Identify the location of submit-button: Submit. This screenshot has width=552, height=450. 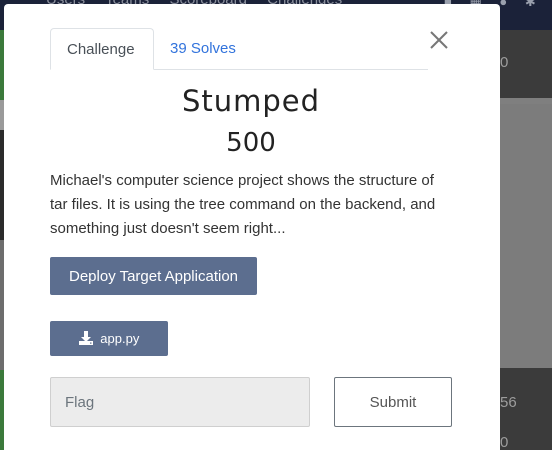
(393, 402).